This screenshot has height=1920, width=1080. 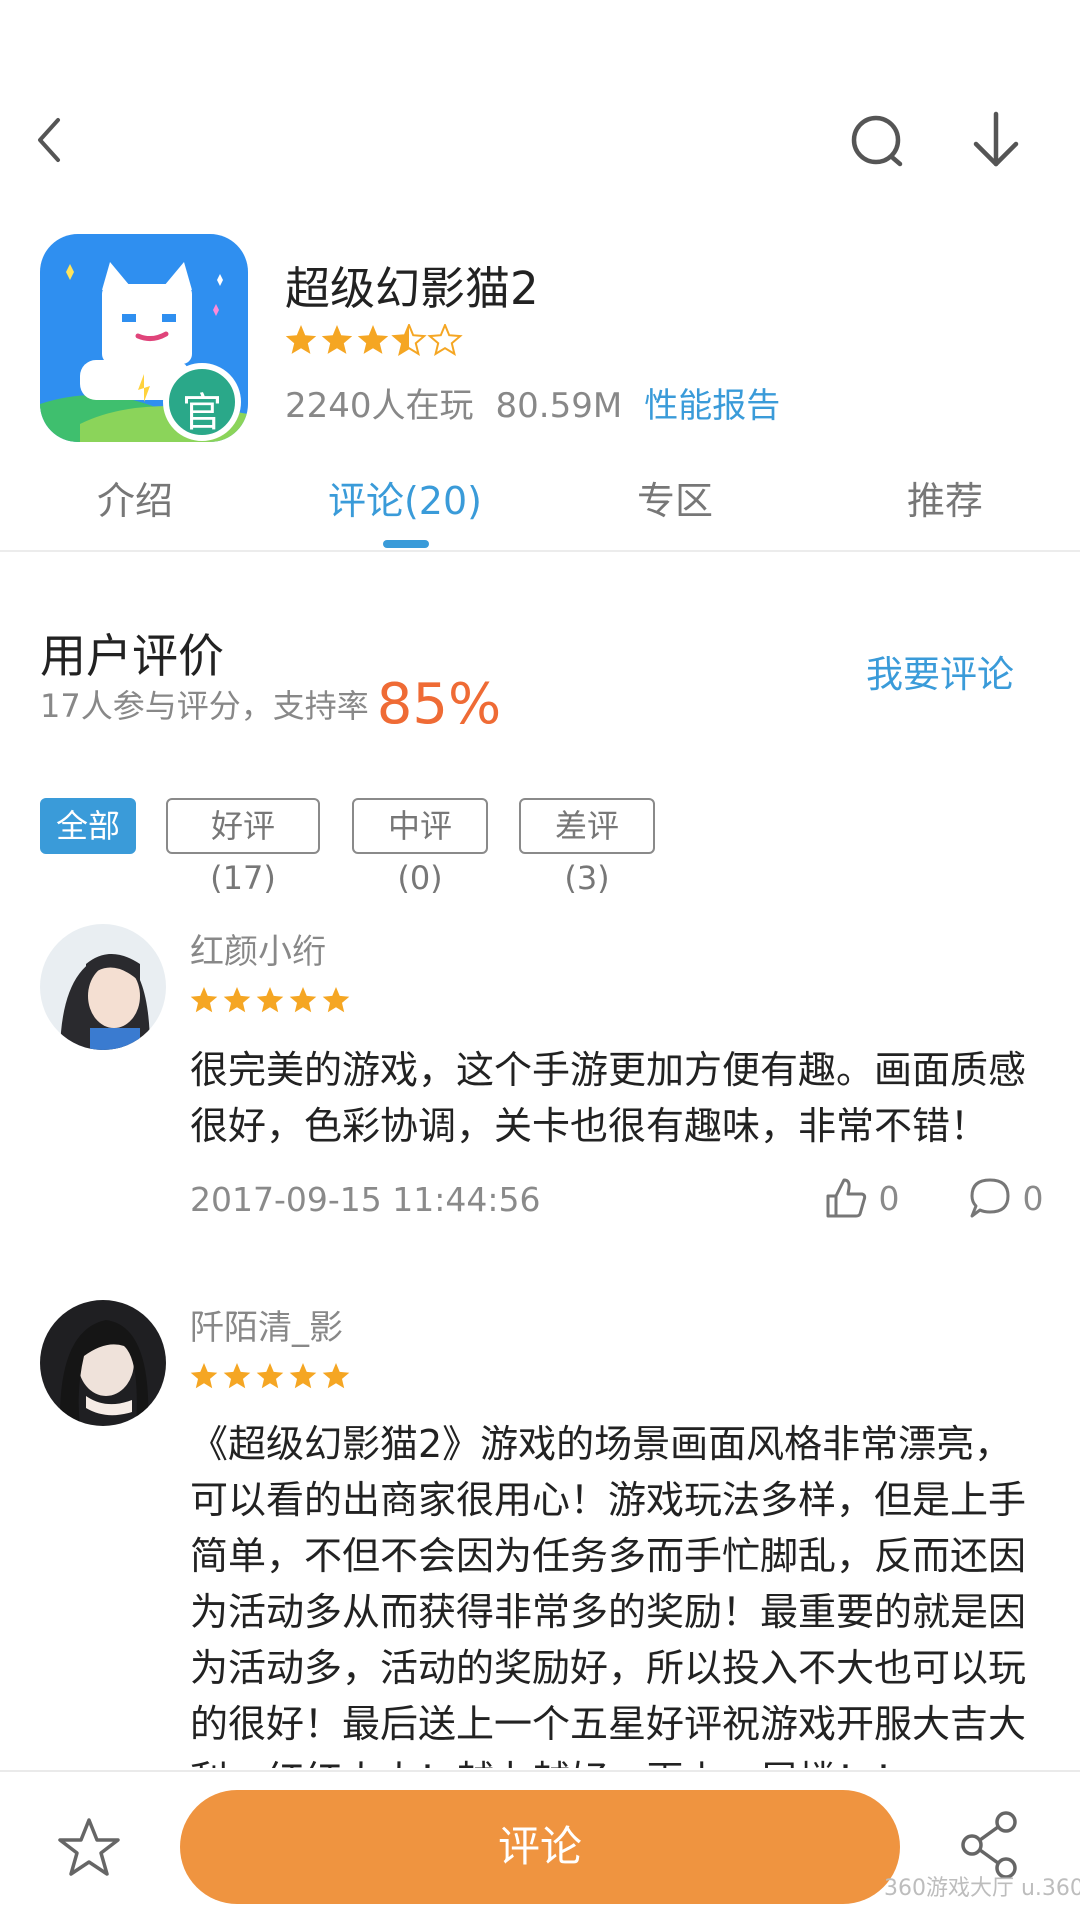 I want to click on app-meta: 2240人在玩 80.59M 性能报告, so click(x=532, y=402).